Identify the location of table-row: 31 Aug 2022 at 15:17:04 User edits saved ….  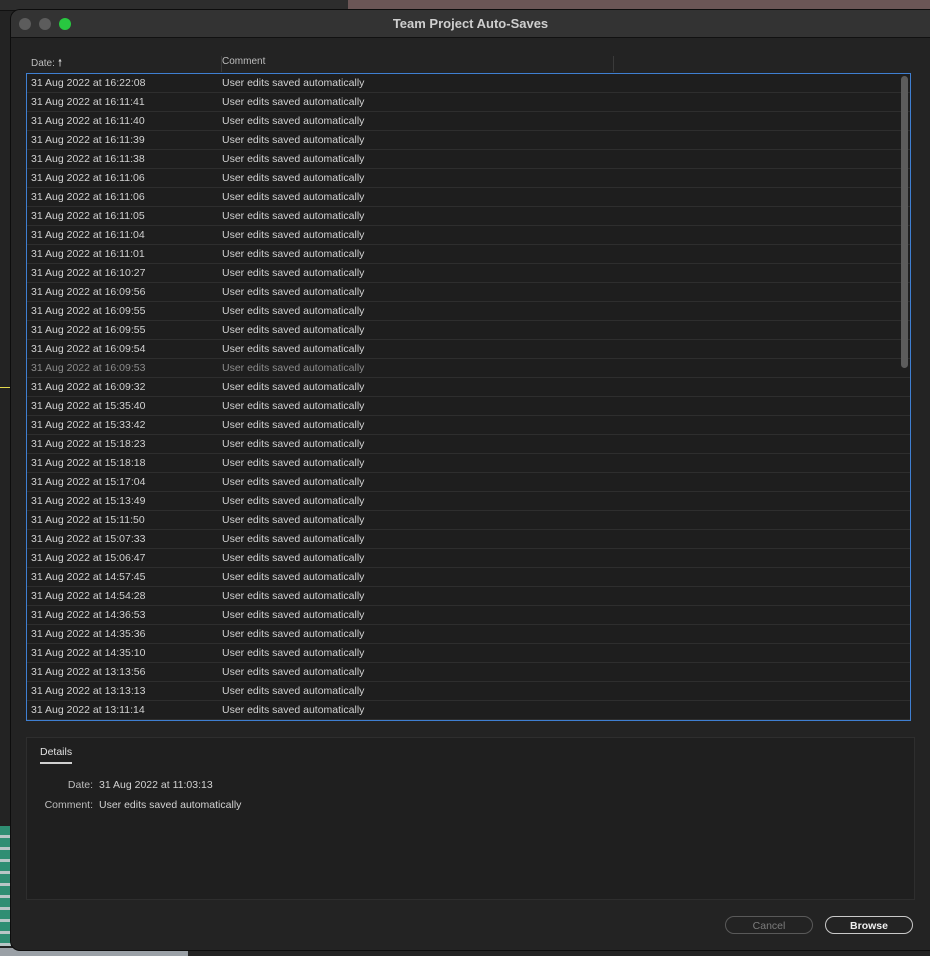
(468, 482).